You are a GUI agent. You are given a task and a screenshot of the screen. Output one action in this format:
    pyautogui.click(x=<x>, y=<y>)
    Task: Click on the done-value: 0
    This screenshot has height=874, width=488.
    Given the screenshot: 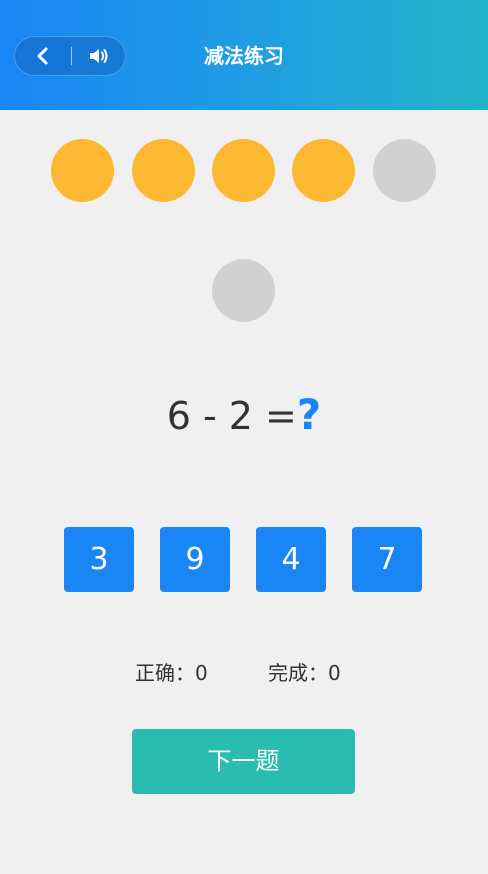 What is the action you would take?
    pyautogui.click(x=334, y=673)
    